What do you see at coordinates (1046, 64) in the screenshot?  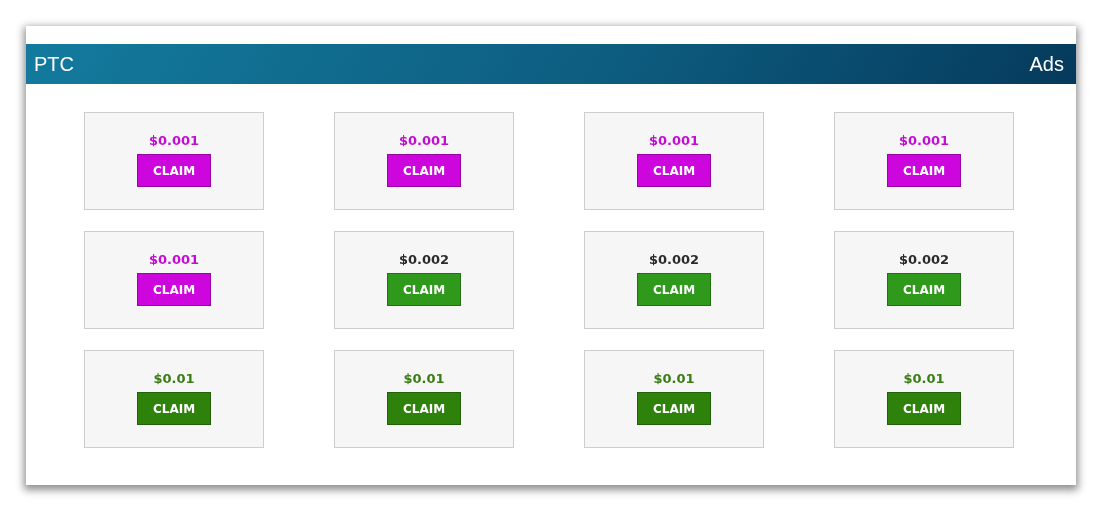 I see `ads-link: Ads` at bounding box center [1046, 64].